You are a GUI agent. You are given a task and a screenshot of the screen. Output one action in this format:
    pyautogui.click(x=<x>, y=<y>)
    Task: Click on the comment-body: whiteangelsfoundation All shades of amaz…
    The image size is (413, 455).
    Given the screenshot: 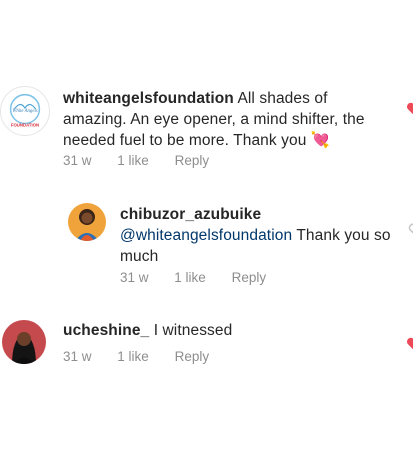 What is the action you would take?
    pyautogui.click(x=224, y=119)
    